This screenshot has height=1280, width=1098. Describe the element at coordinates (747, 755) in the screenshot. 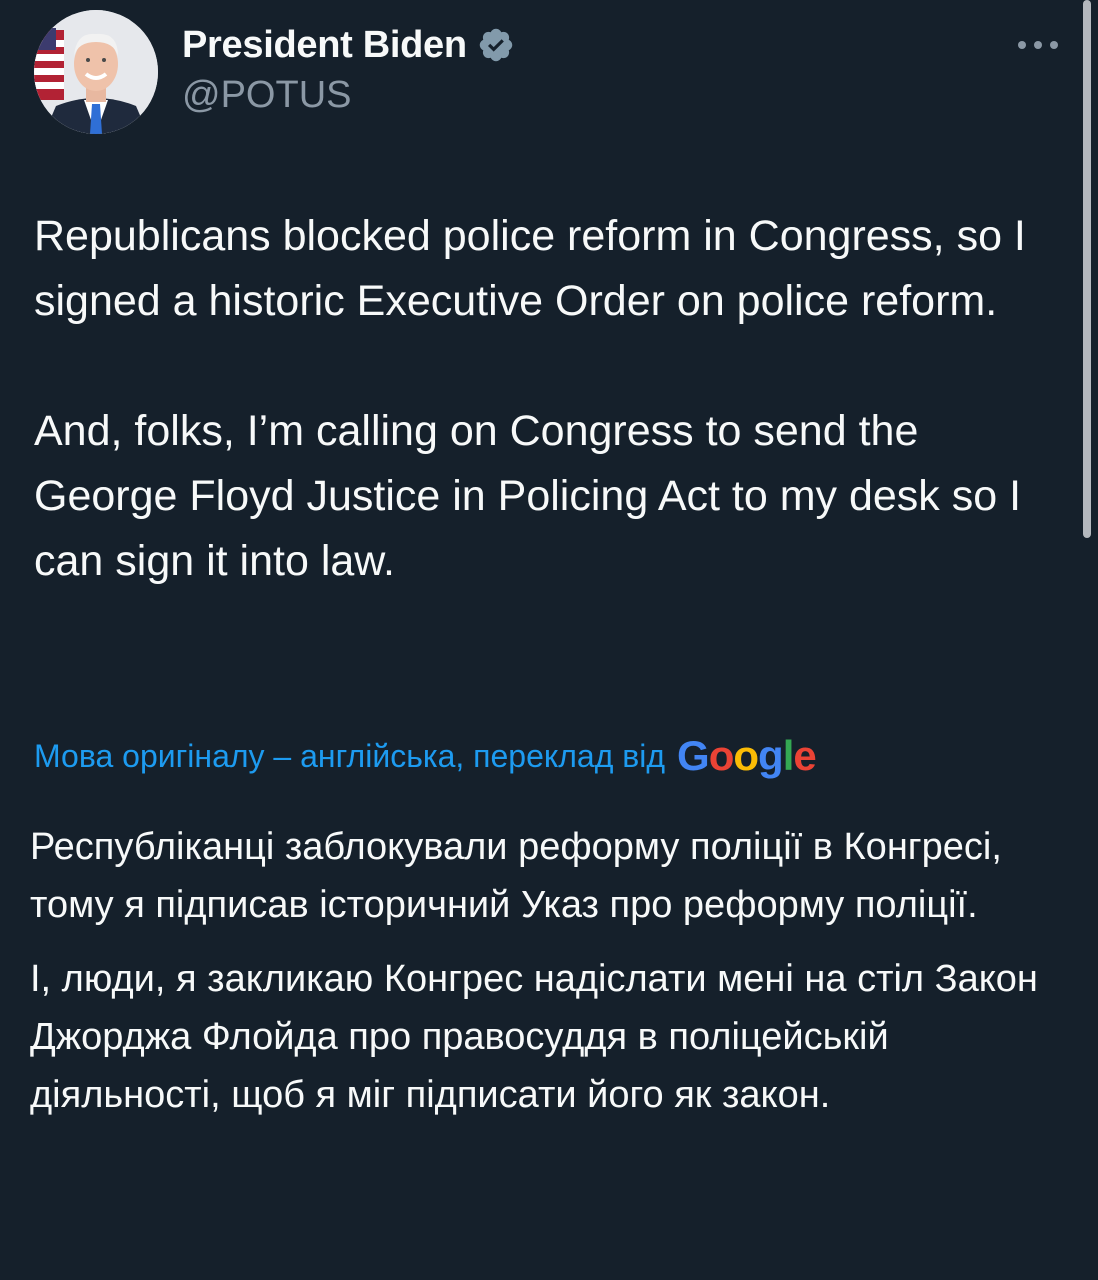

I see `google-logo: Google` at that location.